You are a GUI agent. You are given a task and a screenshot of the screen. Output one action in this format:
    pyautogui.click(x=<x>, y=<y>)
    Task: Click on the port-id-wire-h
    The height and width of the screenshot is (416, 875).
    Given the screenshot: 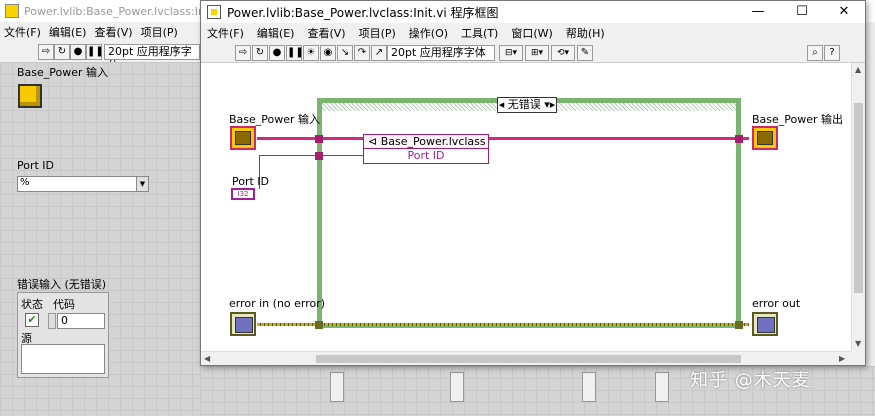 What is the action you would take?
    pyautogui.click(x=311, y=155)
    